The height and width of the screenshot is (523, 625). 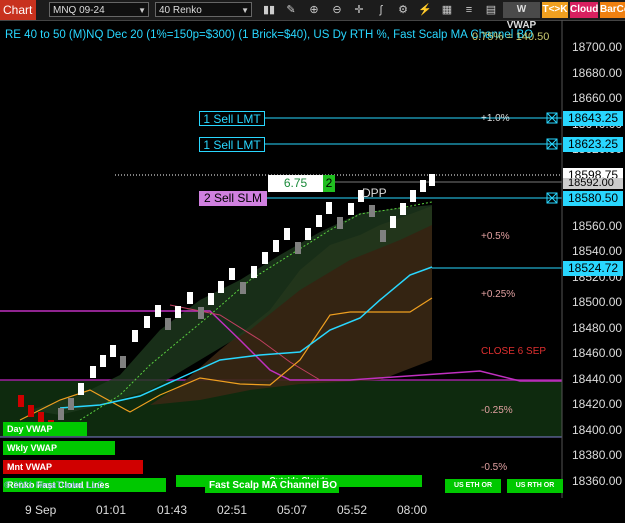 I want to click on time-label: 01:43, so click(x=172, y=510).